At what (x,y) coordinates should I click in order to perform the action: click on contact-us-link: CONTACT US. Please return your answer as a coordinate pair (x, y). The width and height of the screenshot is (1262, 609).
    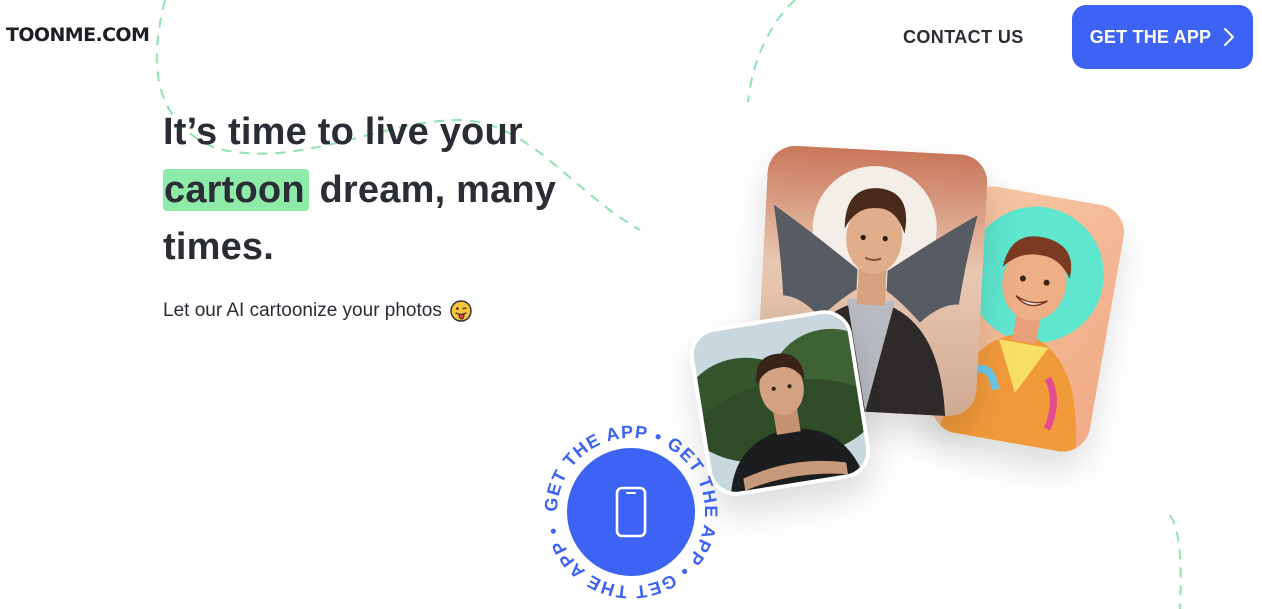
    Looking at the image, I should click on (963, 37).